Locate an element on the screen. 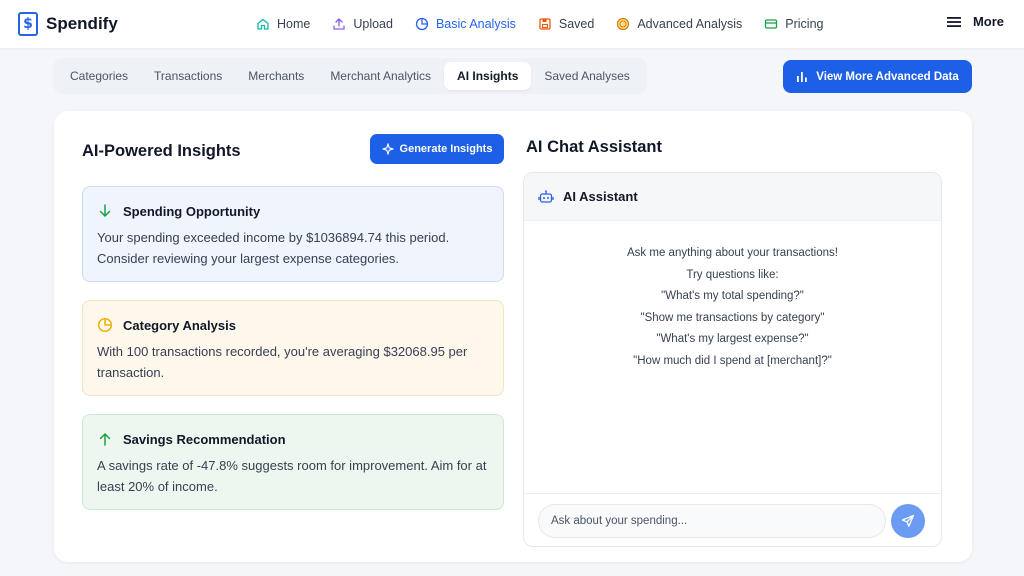 This screenshot has height=576, width=1024. tab-merchants: Merchants is located at coordinates (276, 76).